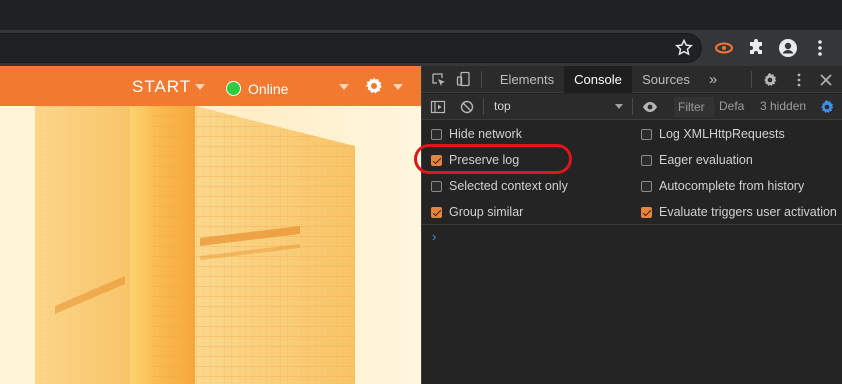 The image size is (842, 384). What do you see at coordinates (502, 106) in the screenshot?
I see `context-selector: top` at bounding box center [502, 106].